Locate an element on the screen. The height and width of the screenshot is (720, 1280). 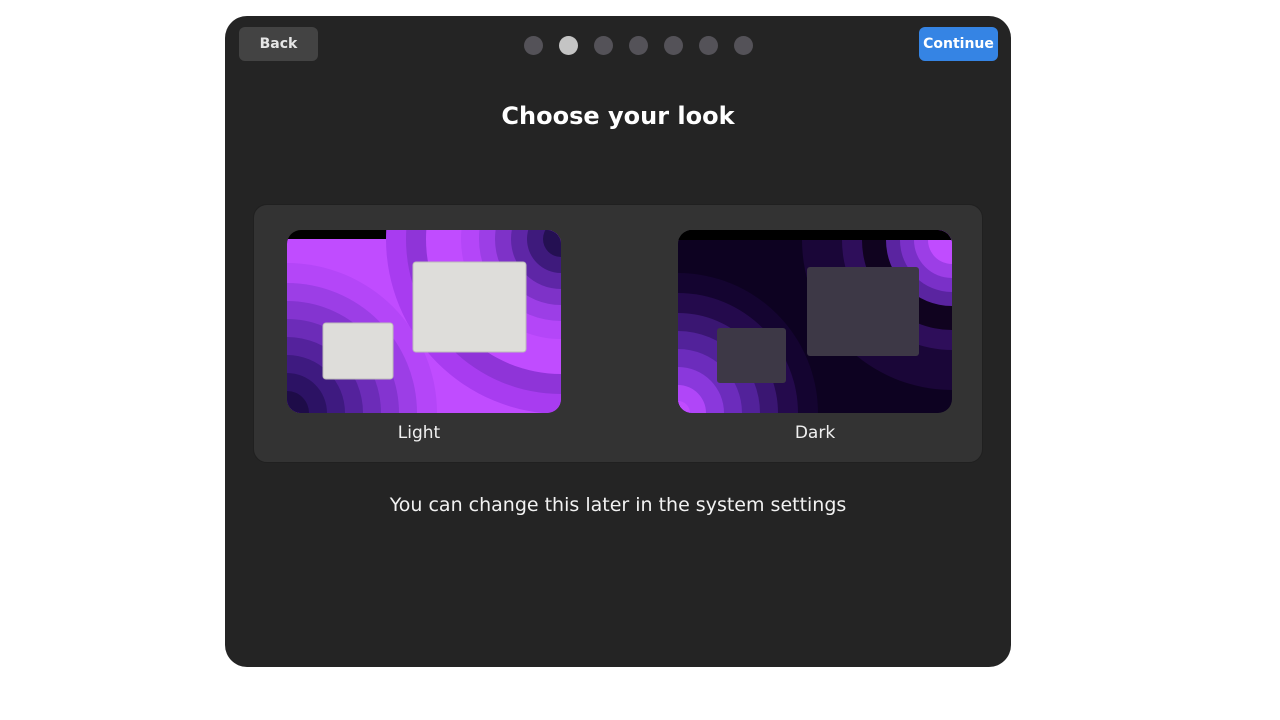
step-dot-2-active is located at coordinates (568, 45).